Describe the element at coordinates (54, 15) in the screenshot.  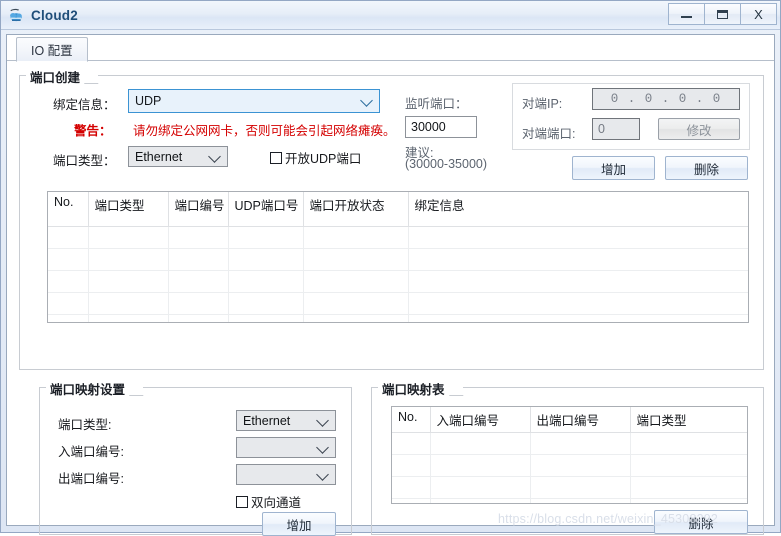
I see `window-title: Cloud2` at that location.